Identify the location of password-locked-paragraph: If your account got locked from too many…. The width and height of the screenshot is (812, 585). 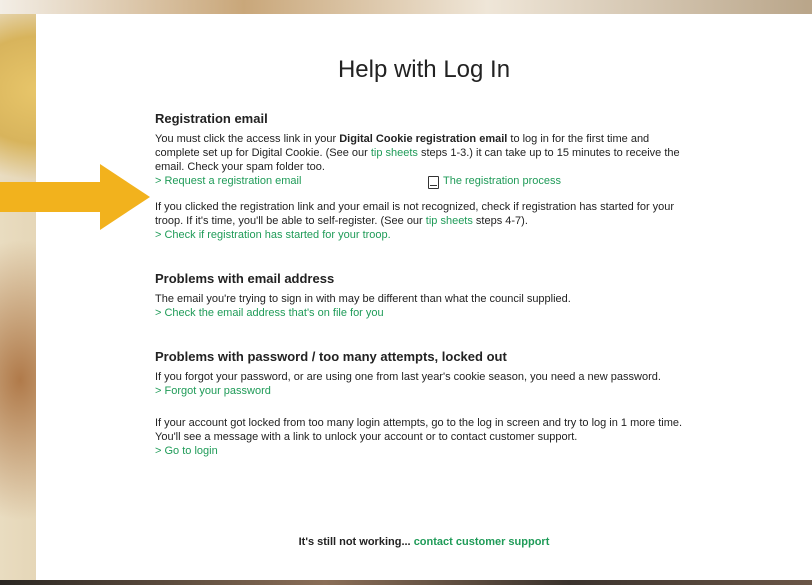
(419, 430).